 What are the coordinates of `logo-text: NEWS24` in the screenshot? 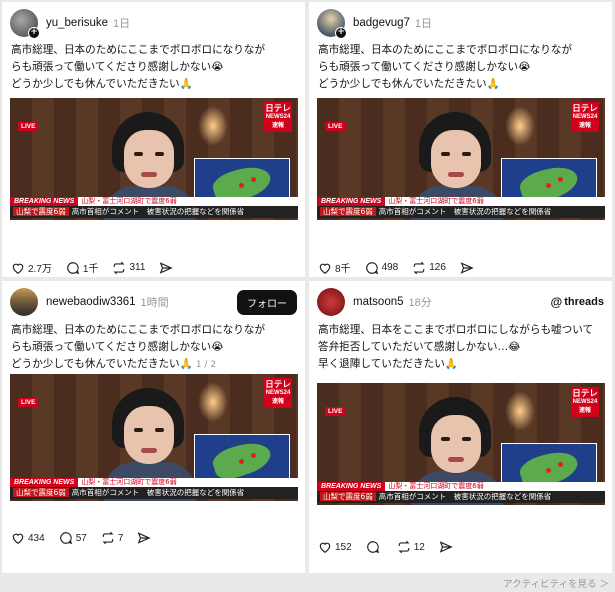 It's located at (278, 117).